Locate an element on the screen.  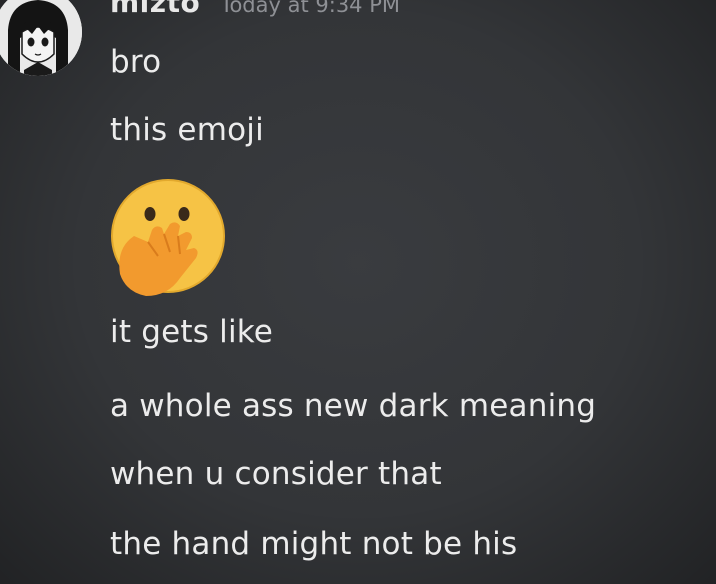
message-line: when u consider that is located at coordinates (276, 474).